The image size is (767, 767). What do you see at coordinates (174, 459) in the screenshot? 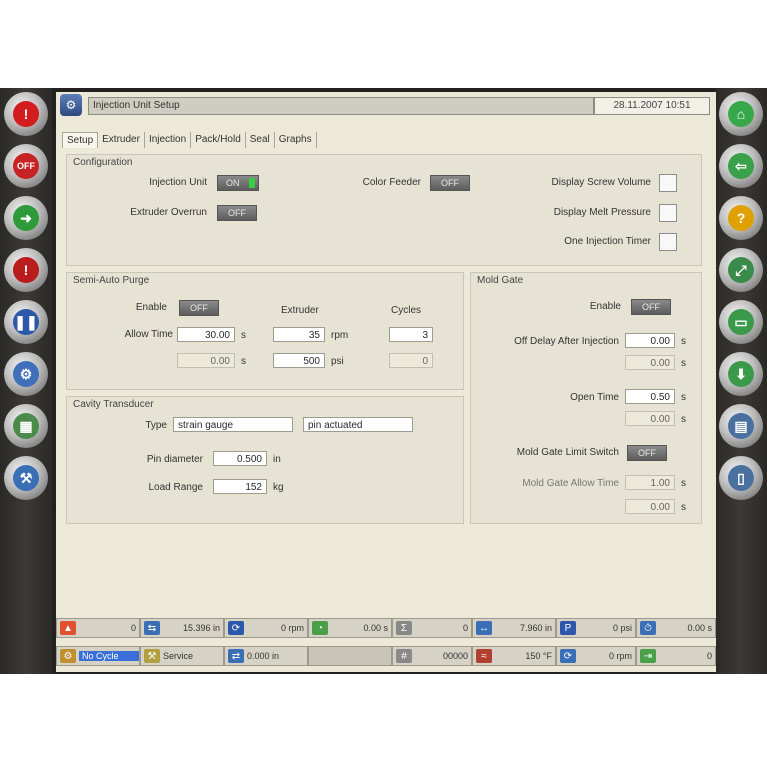
I see `pin-diameter-label: Pin diameter` at bounding box center [174, 459].